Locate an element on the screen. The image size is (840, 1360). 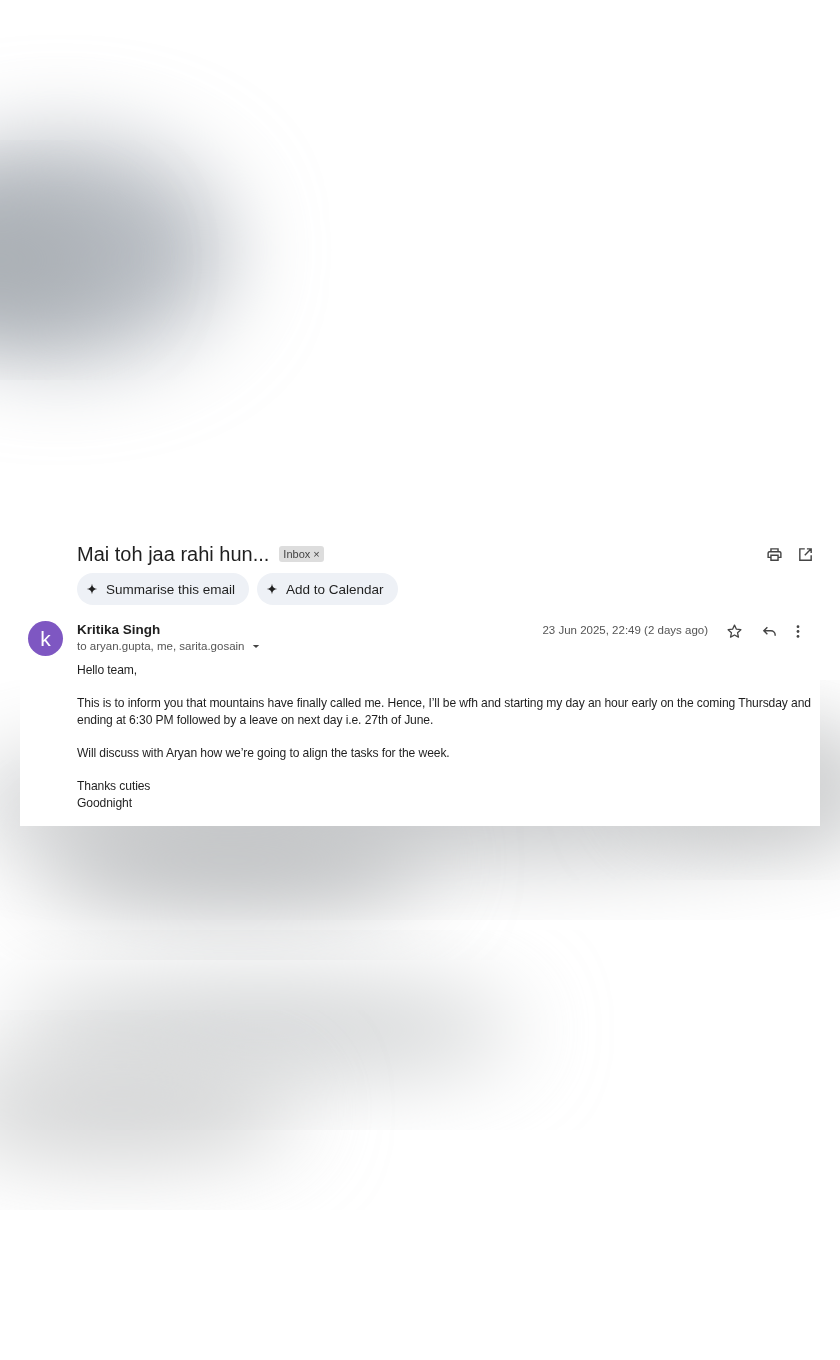
inbox-label: Inbox × is located at coordinates (301, 554).